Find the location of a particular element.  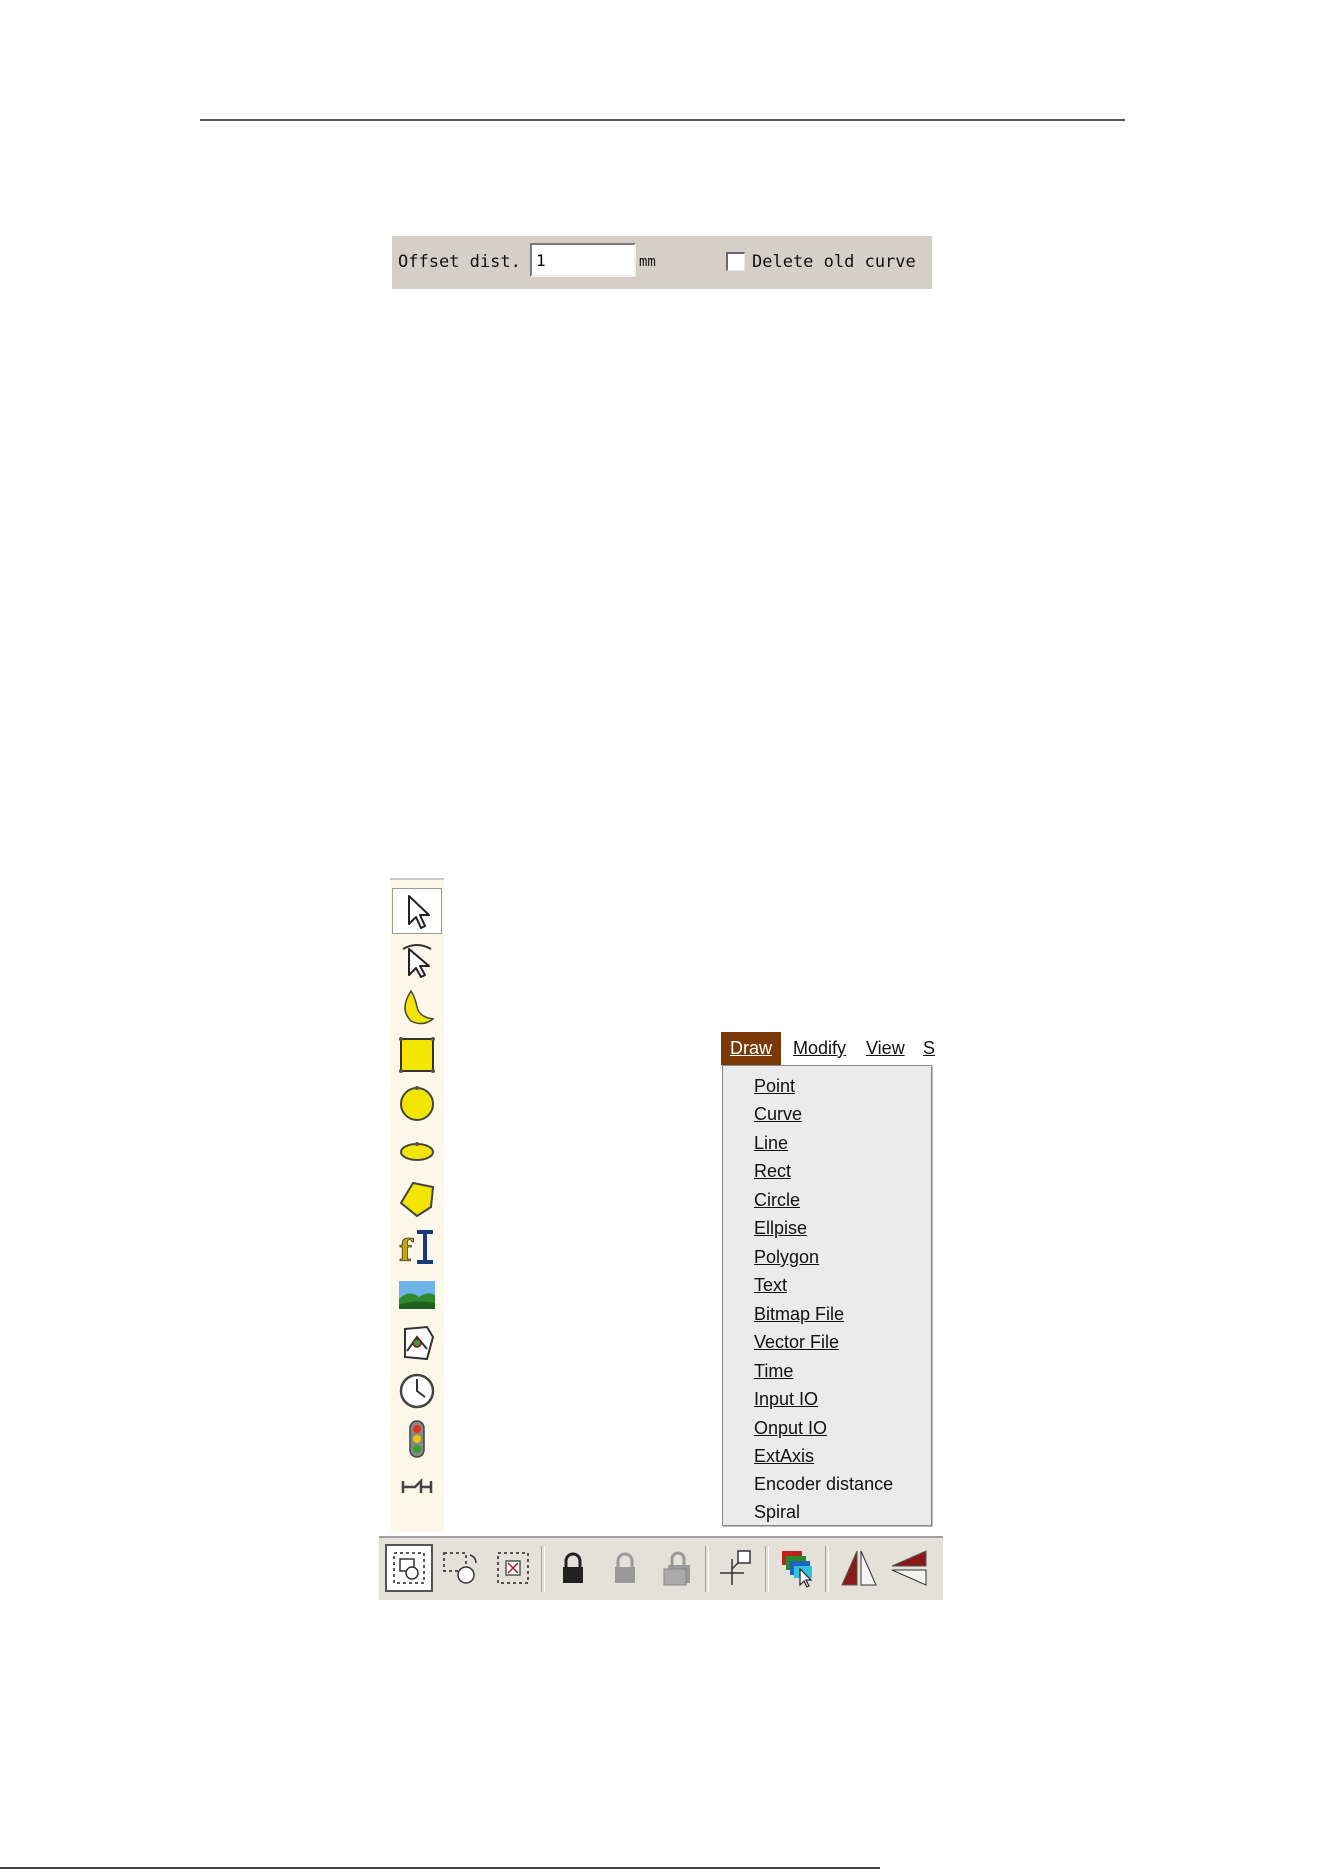

offset-dist-label: Offset dist. is located at coordinates (459, 262).